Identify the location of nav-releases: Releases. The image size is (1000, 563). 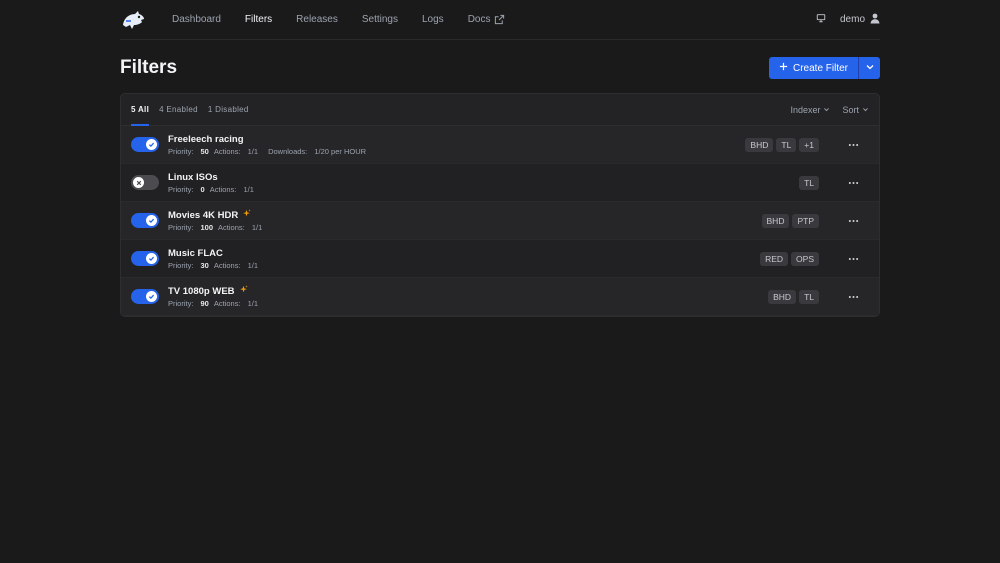
(317, 20).